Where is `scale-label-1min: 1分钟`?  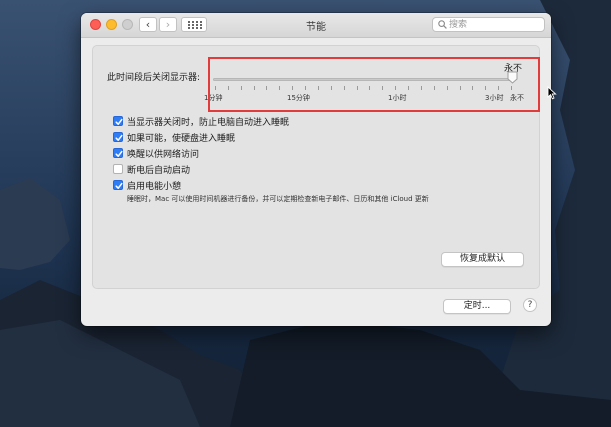 scale-label-1min: 1分钟 is located at coordinates (213, 98).